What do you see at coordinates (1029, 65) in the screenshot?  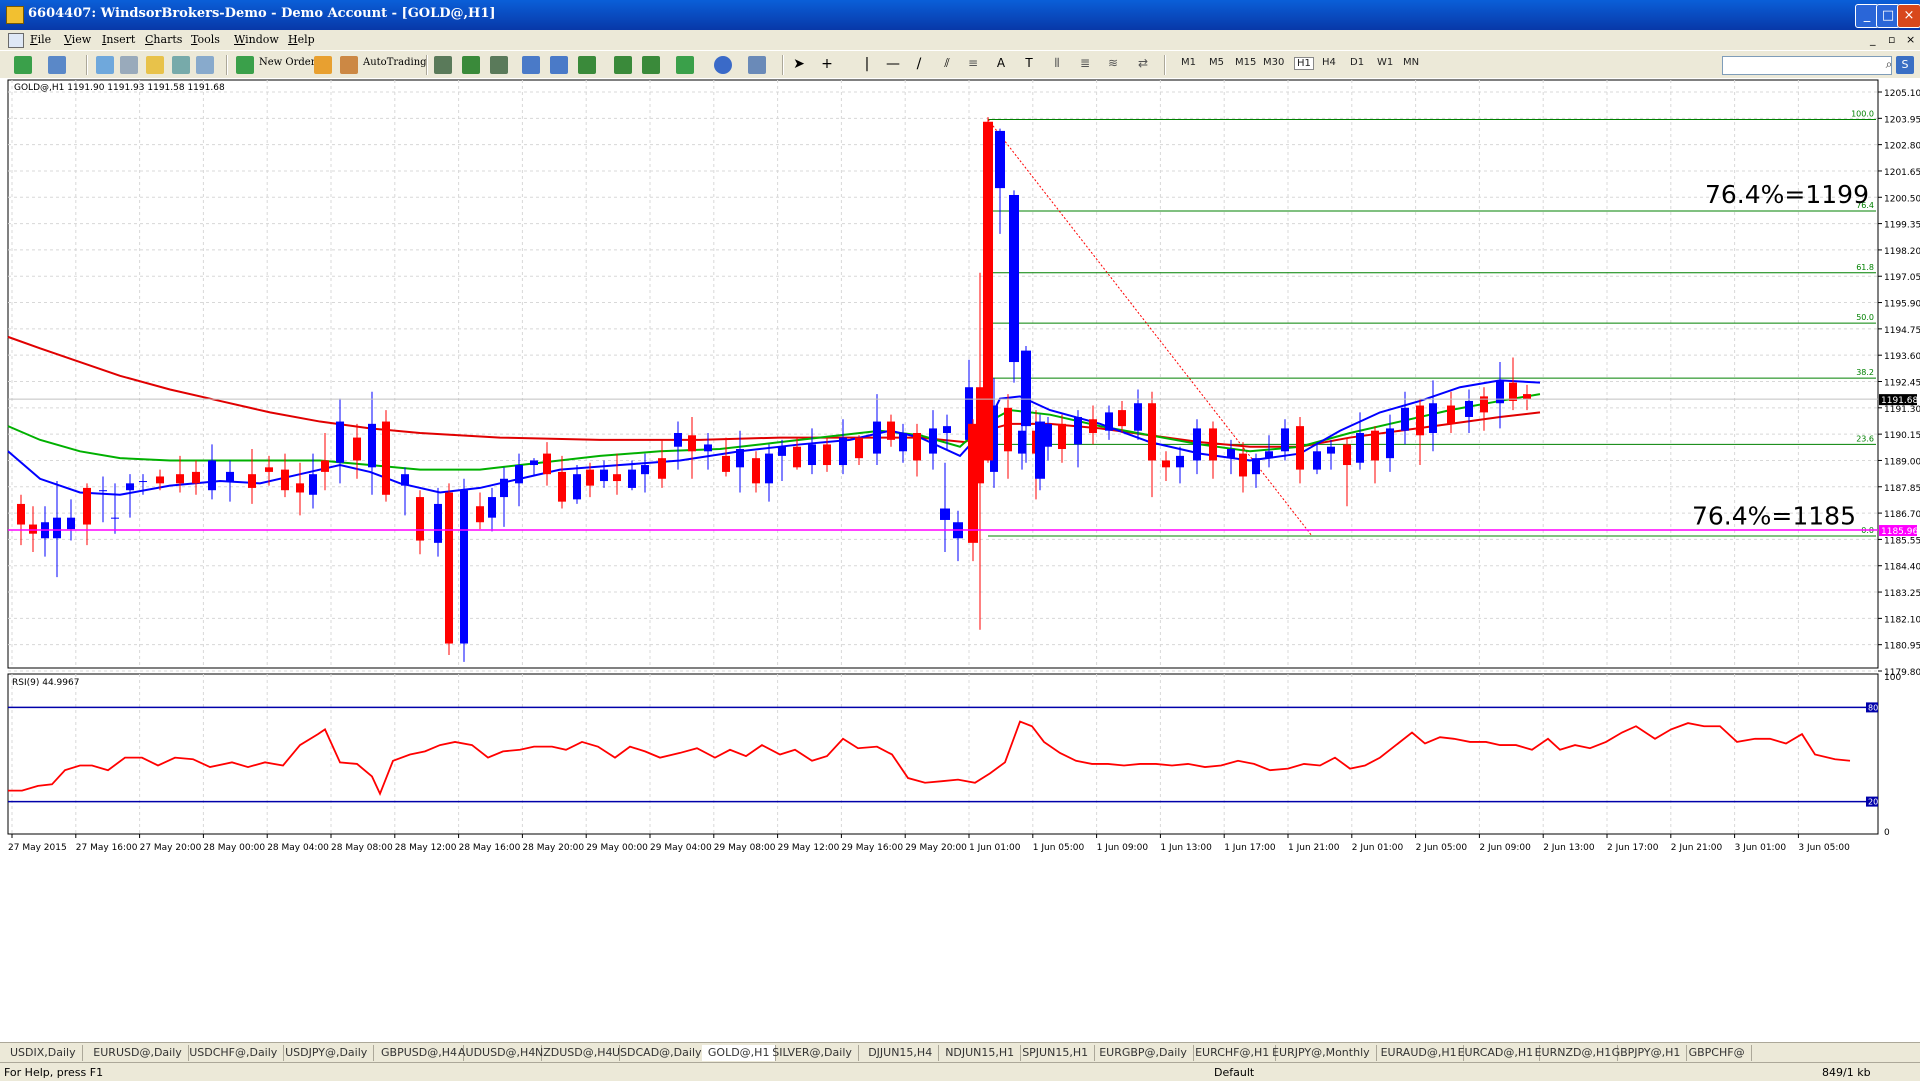 I see `text-label-icon: T` at bounding box center [1029, 65].